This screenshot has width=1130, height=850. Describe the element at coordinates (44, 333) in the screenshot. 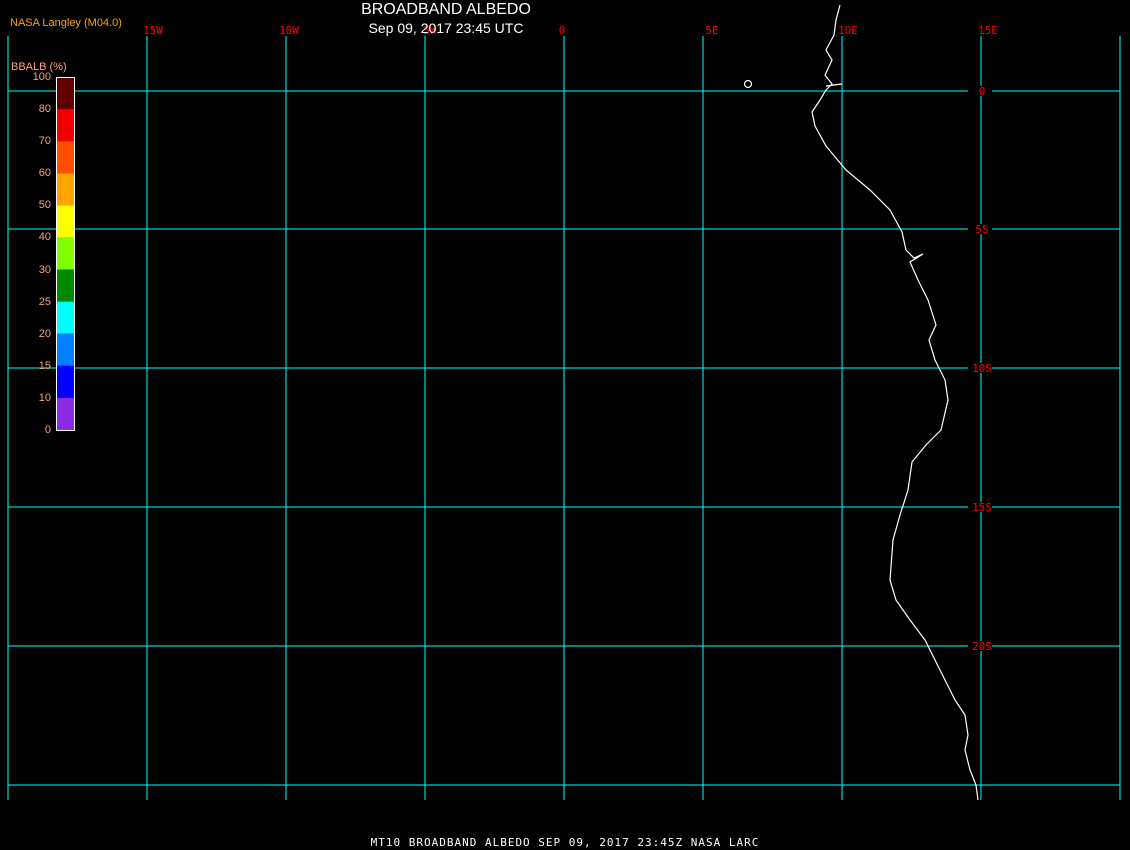

I see `colorbar-label: 20` at that location.